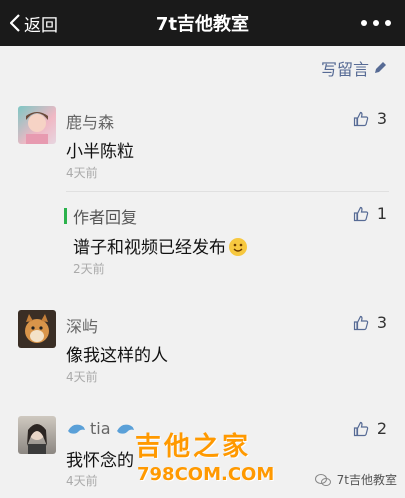  Describe the element at coordinates (344, 69) in the screenshot. I see `write-comment-label: 写留言` at that location.